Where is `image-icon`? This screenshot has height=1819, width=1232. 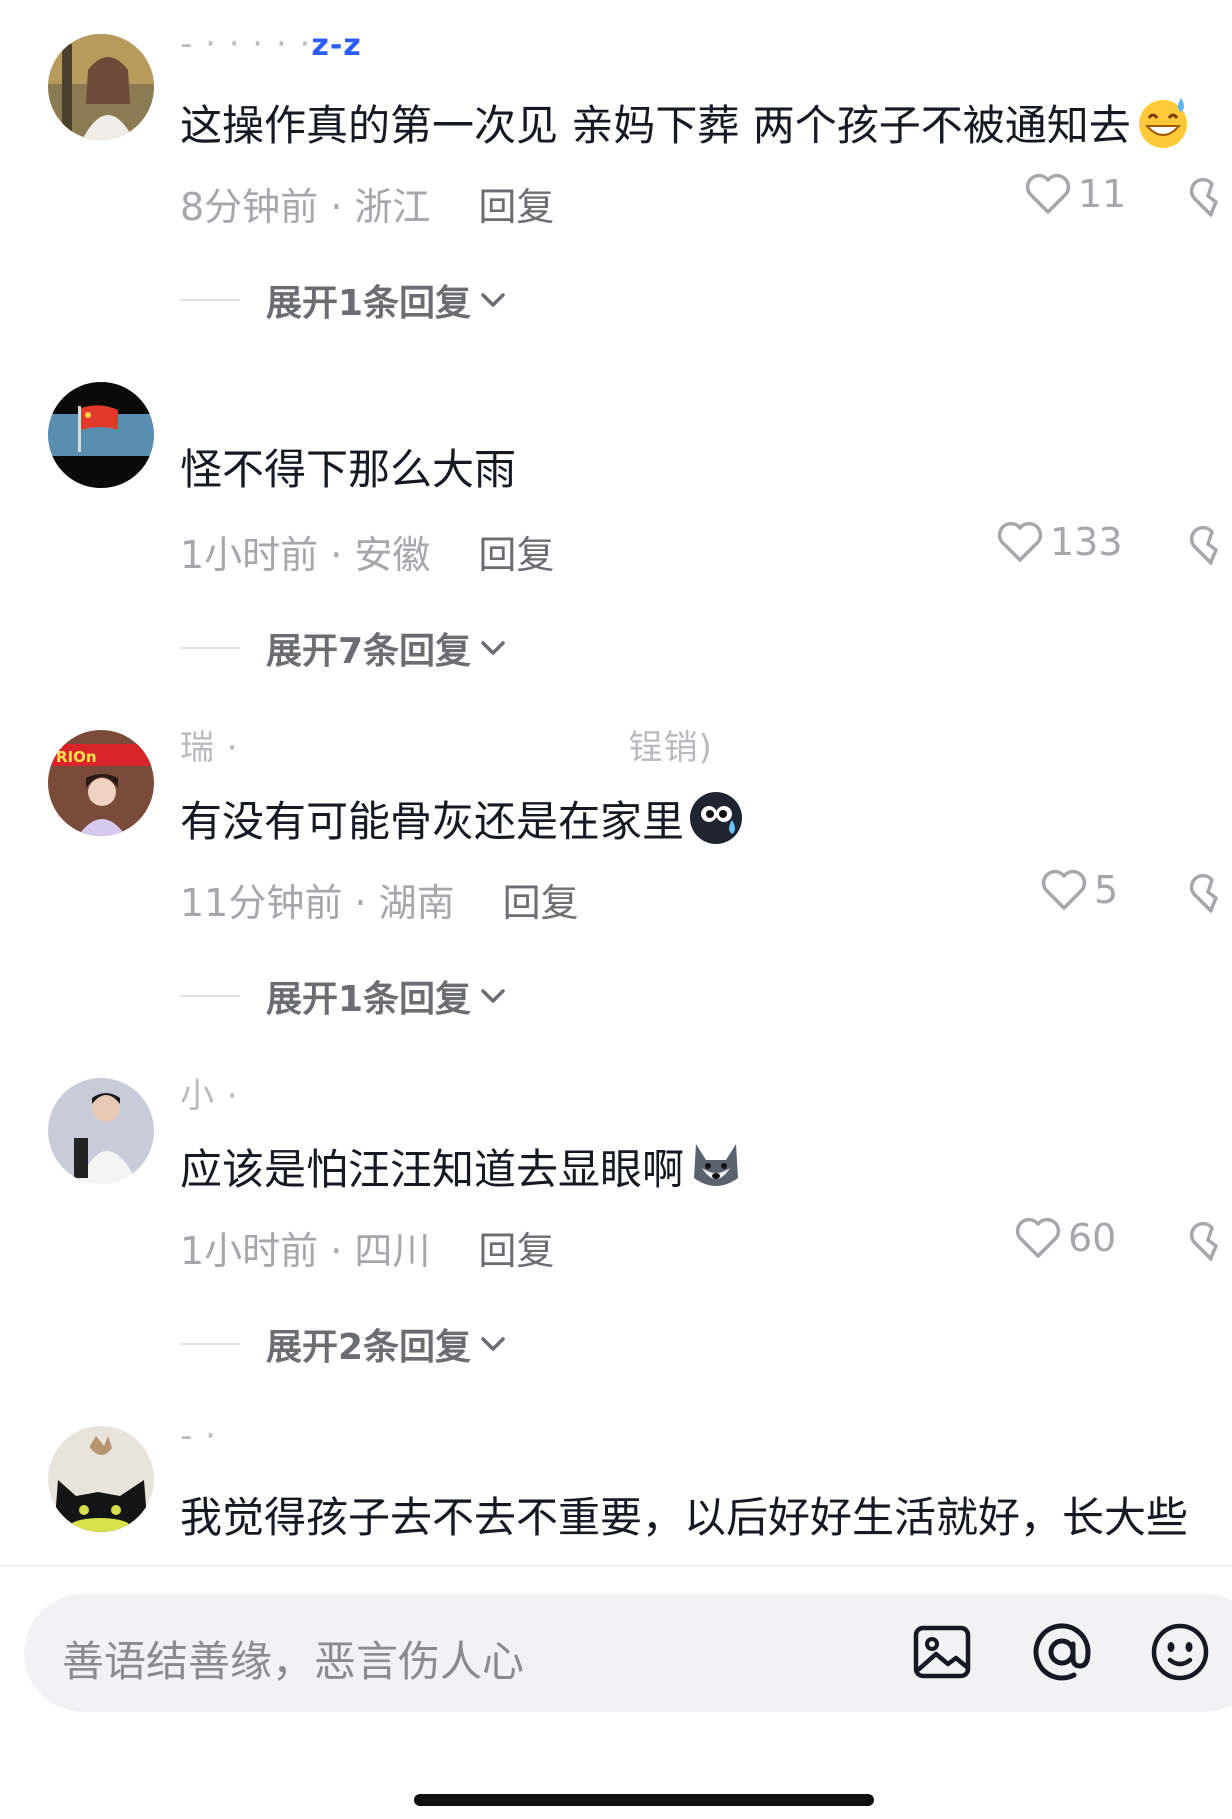
image-icon is located at coordinates (942, 1652).